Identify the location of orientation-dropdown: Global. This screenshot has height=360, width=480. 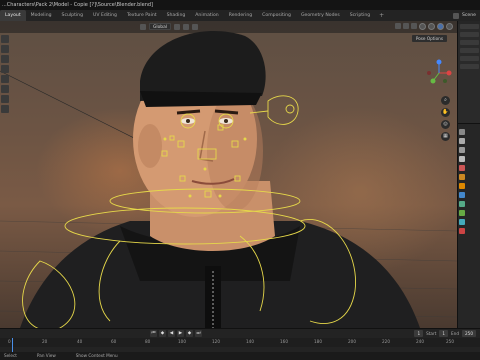
(160, 26).